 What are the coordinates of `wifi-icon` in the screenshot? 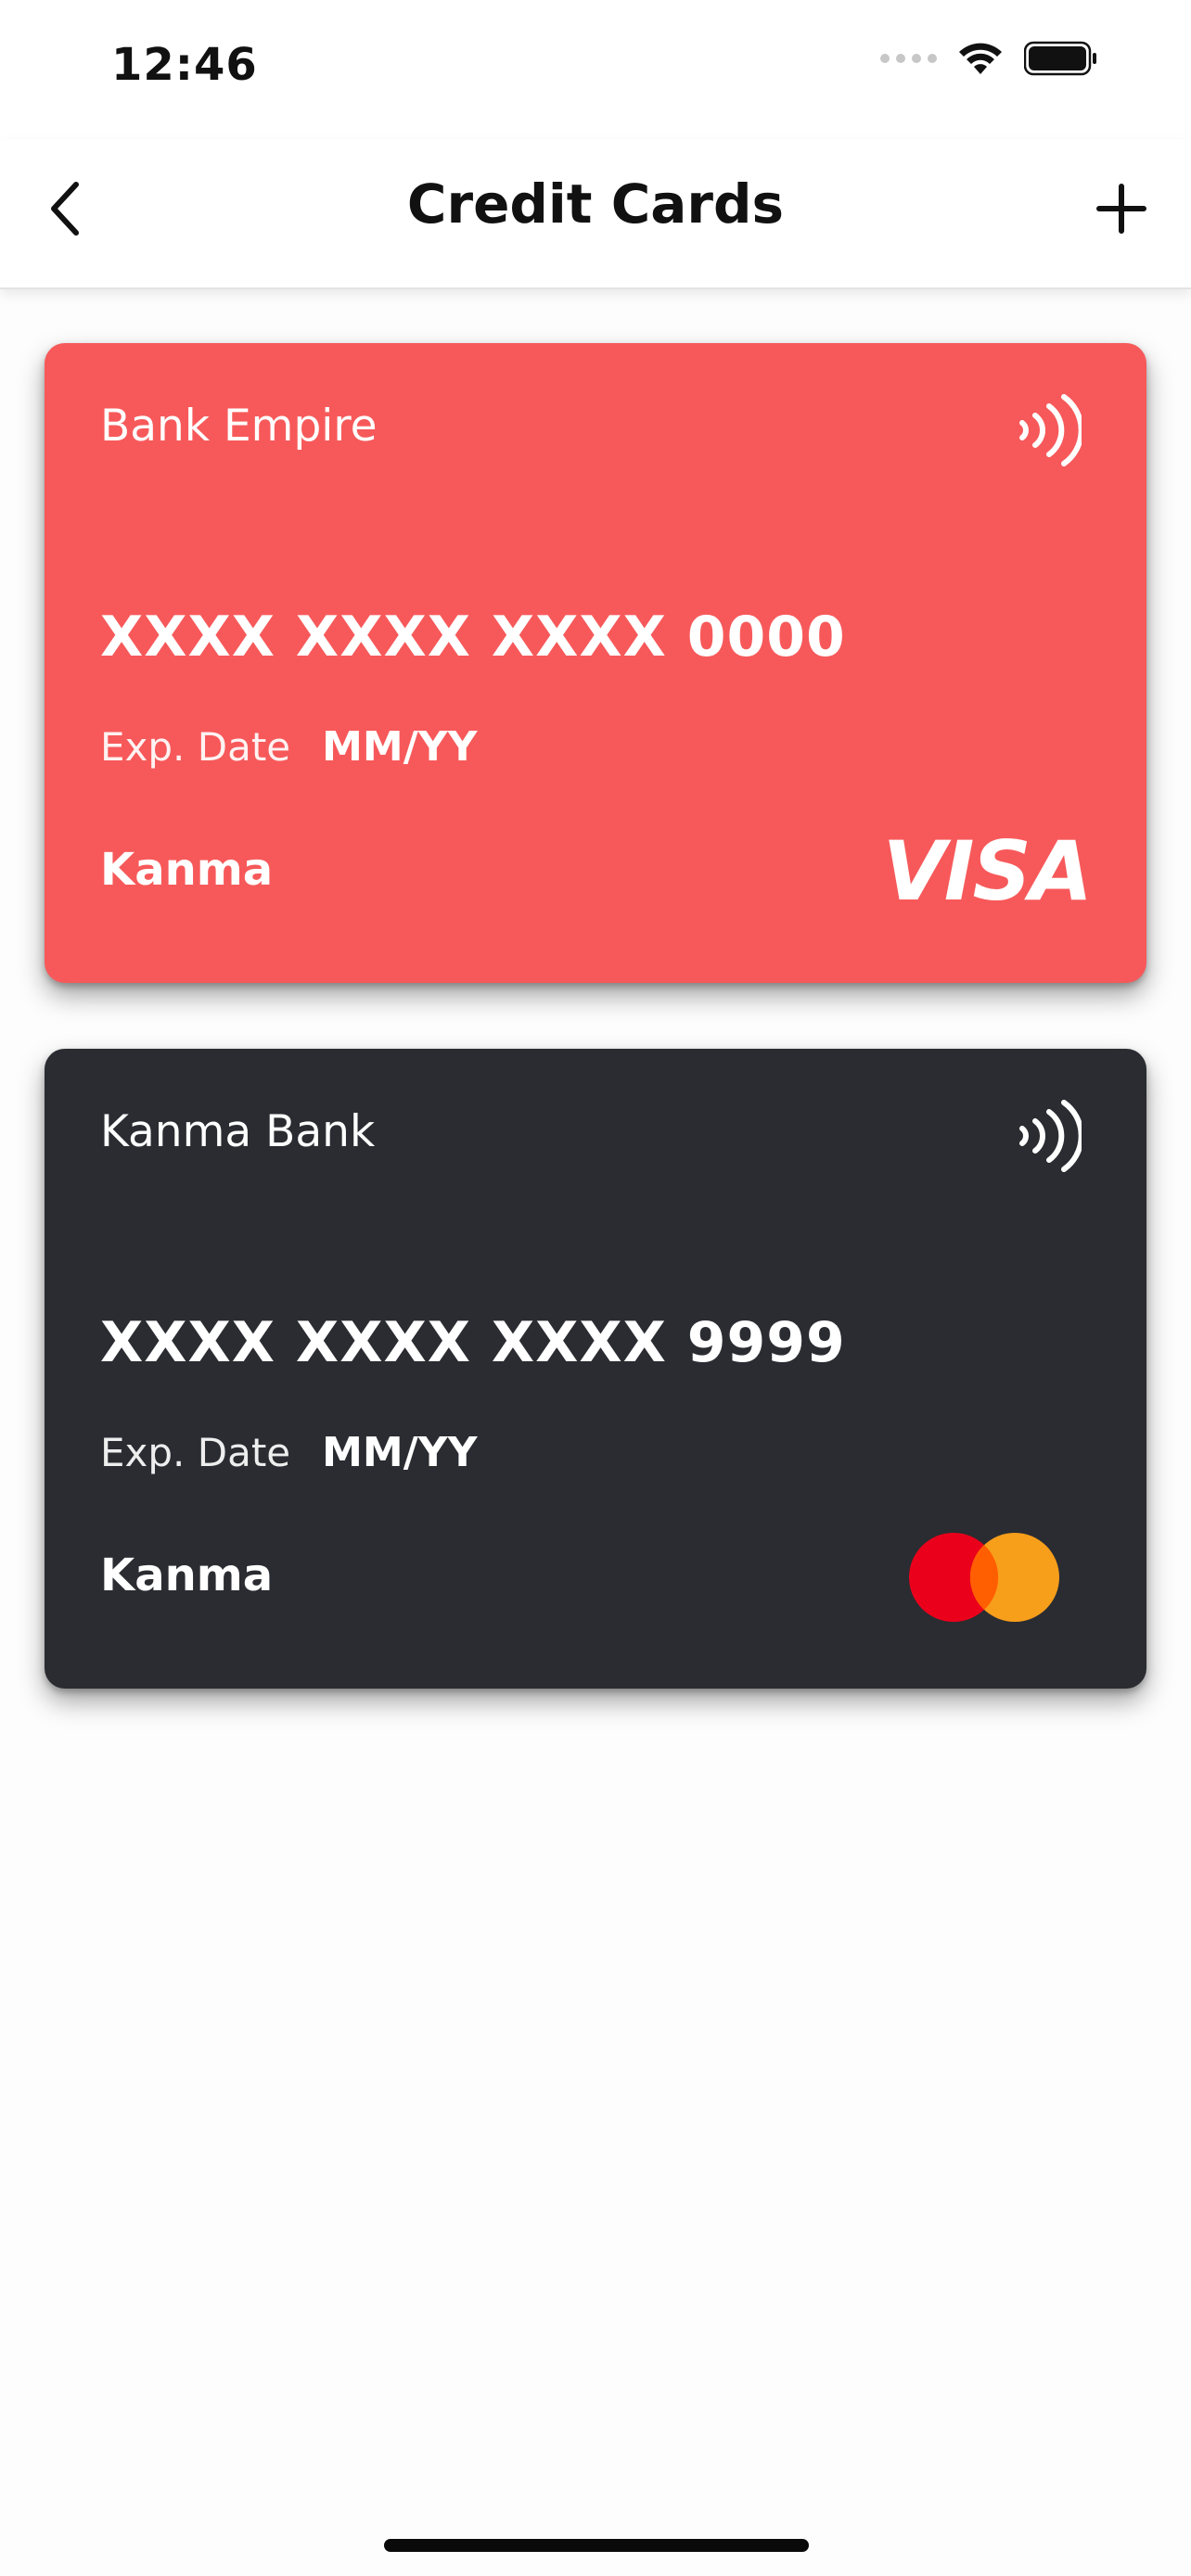 It's located at (981, 59).